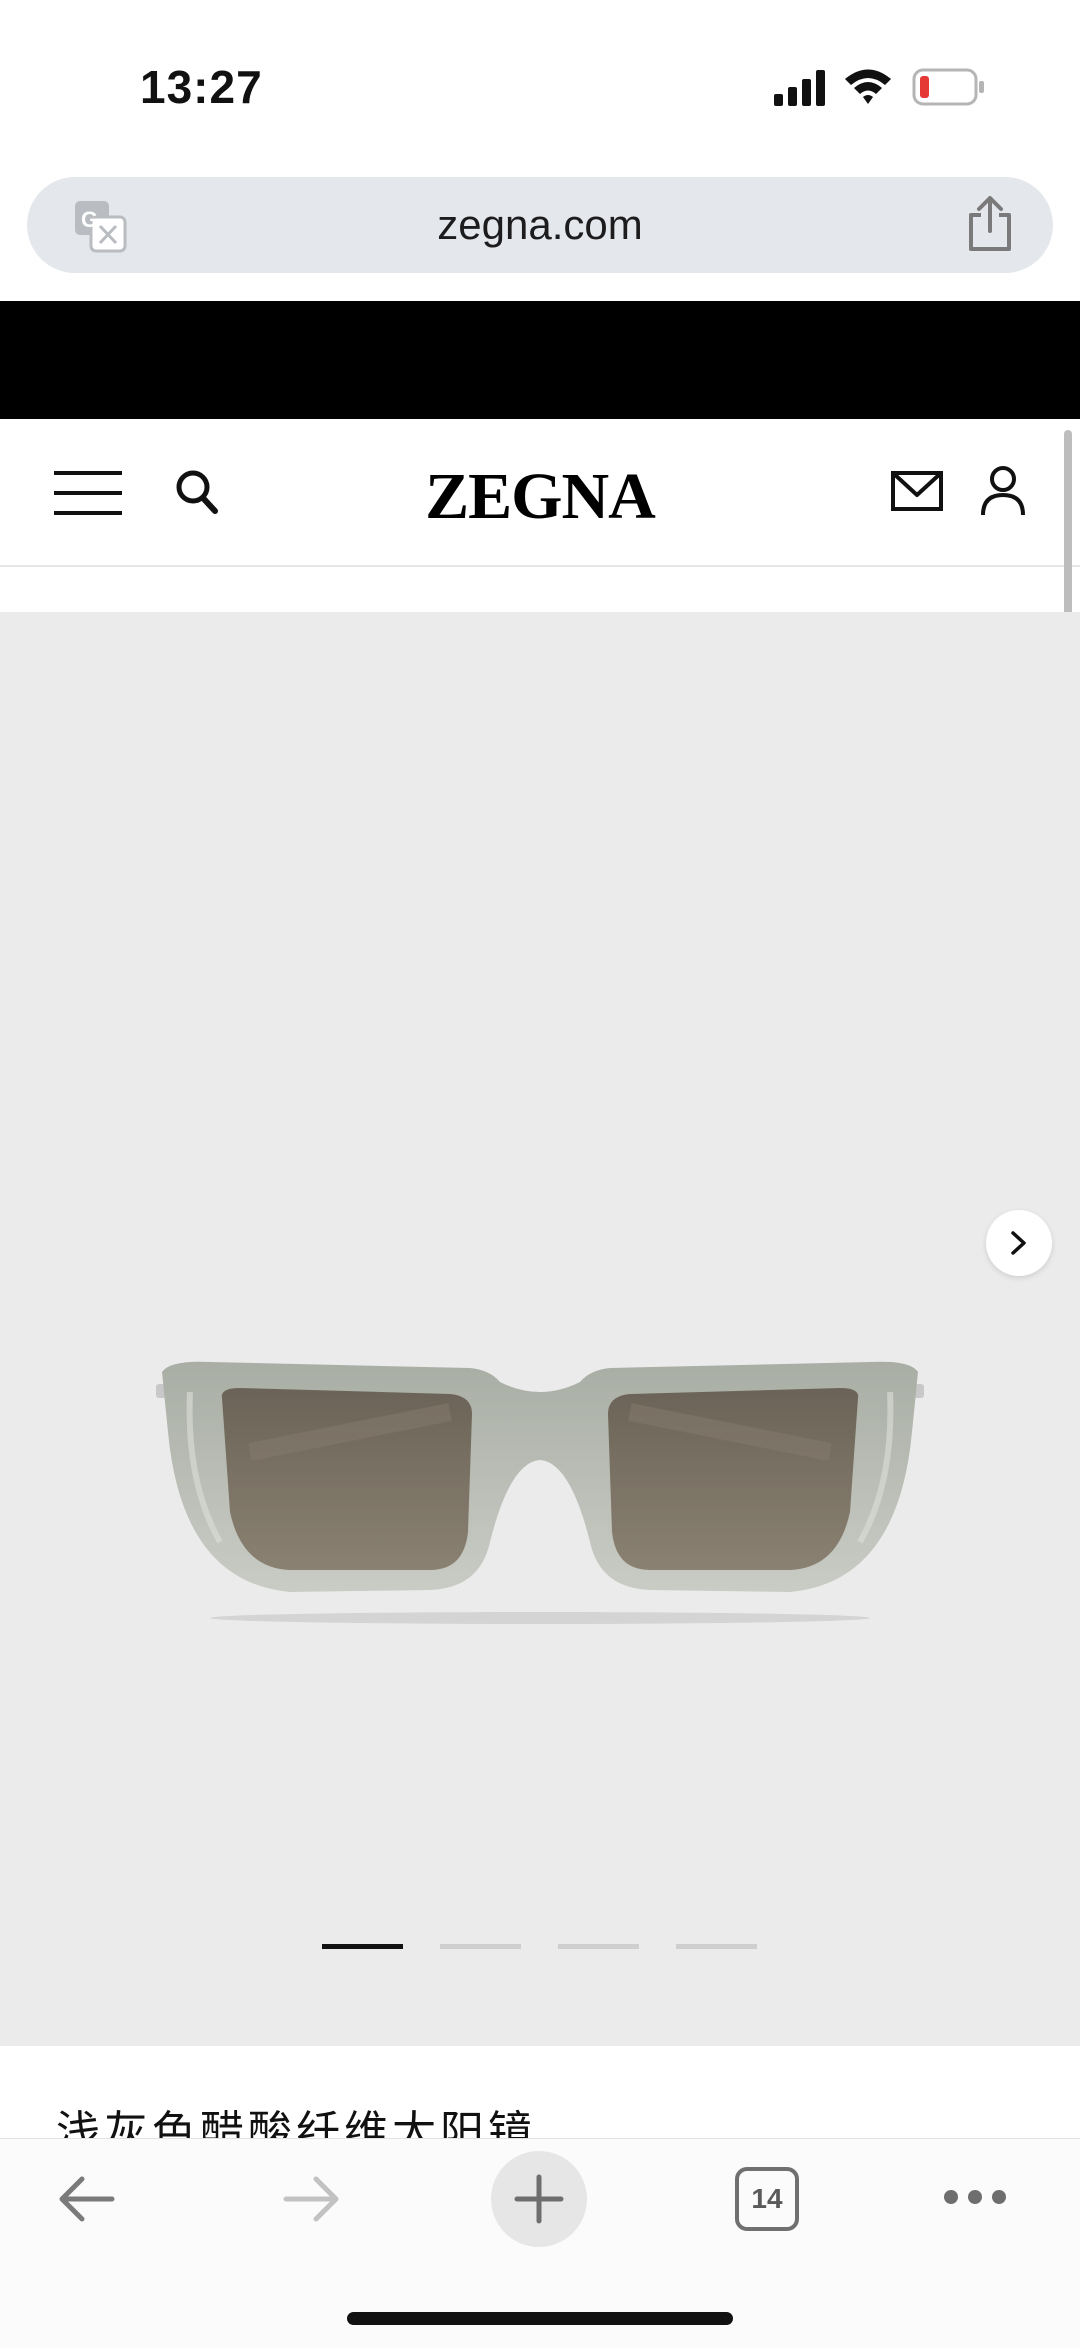  What do you see at coordinates (975, 2197) in the screenshot?
I see `more-icon` at bounding box center [975, 2197].